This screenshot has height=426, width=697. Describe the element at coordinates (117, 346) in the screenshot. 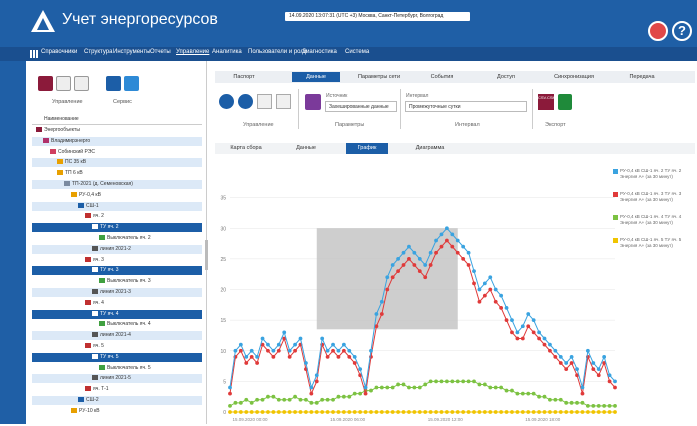

I see `tree-row: яч. 5` at that location.